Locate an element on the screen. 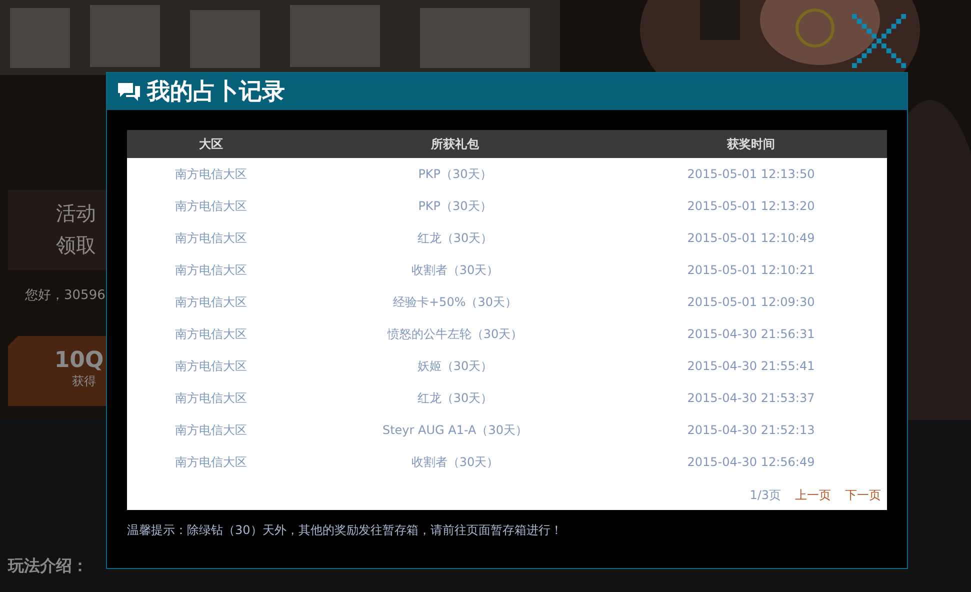 The image size is (971, 592). close-icon is located at coordinates (879, 41).